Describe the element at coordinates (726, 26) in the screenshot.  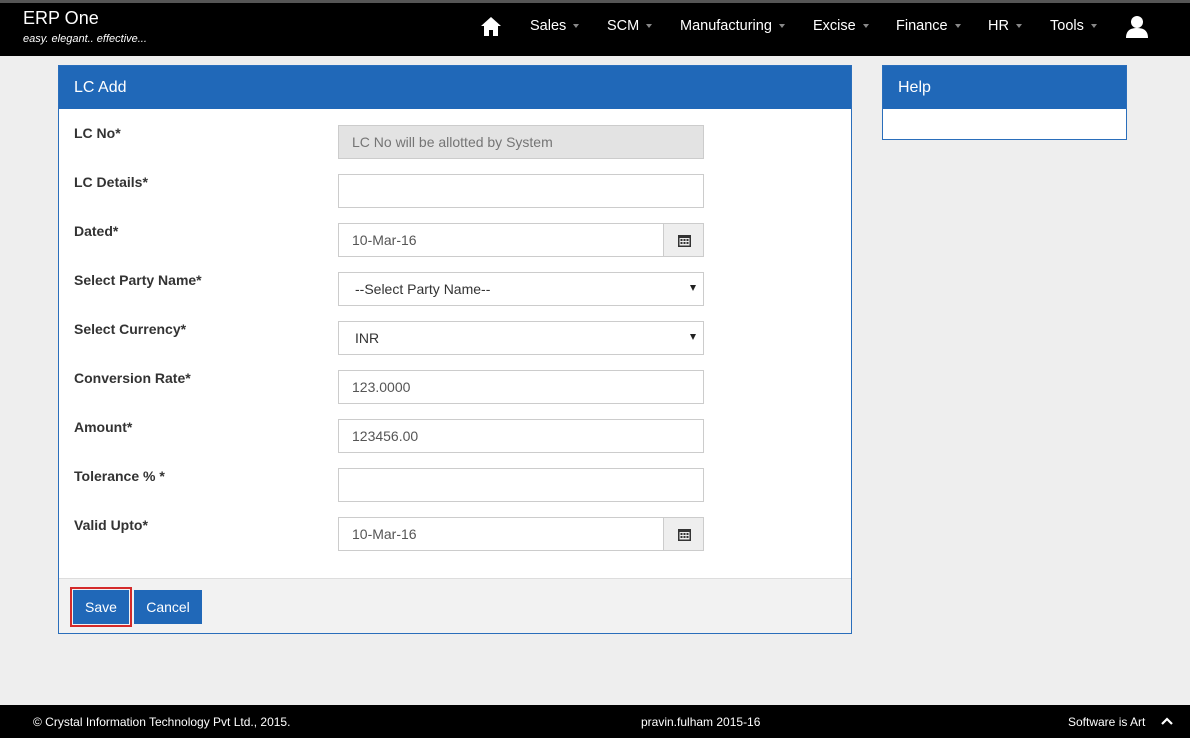
I see `nav-manufacturing-label: Manufacturing` at that location.